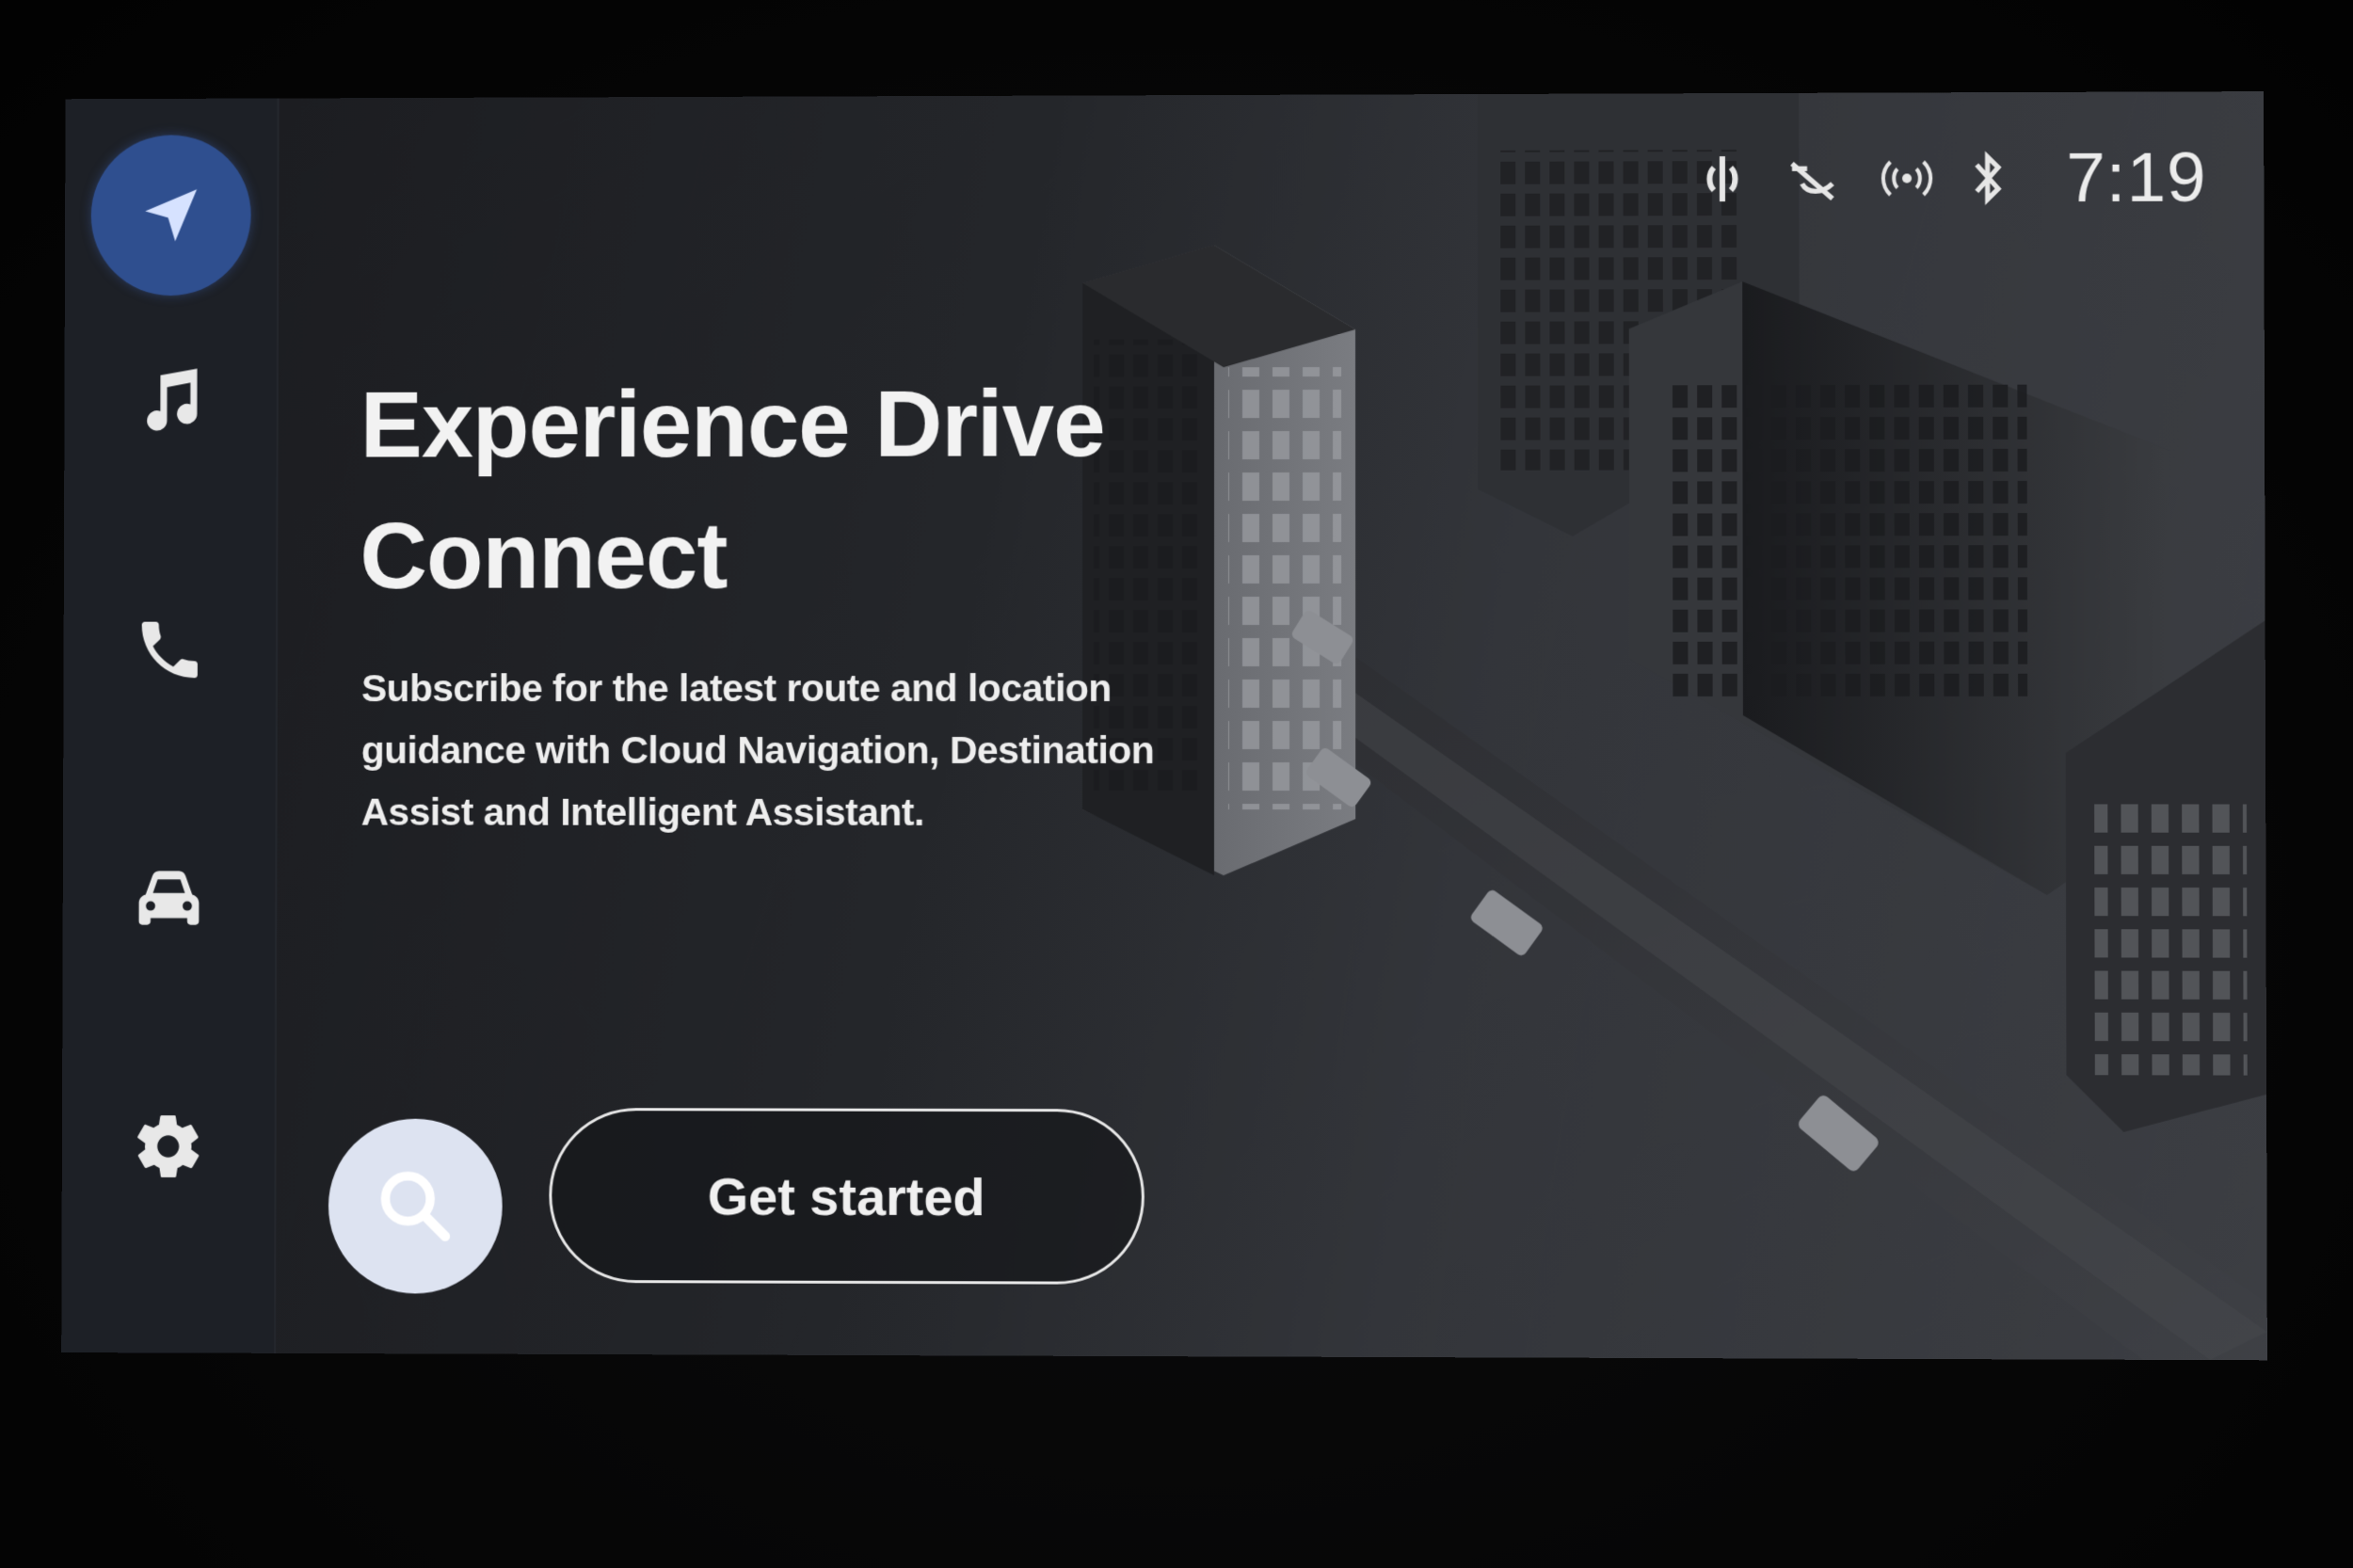 The image size is (2353, 1568). I want to click on phone-icon, so click(170, 650).